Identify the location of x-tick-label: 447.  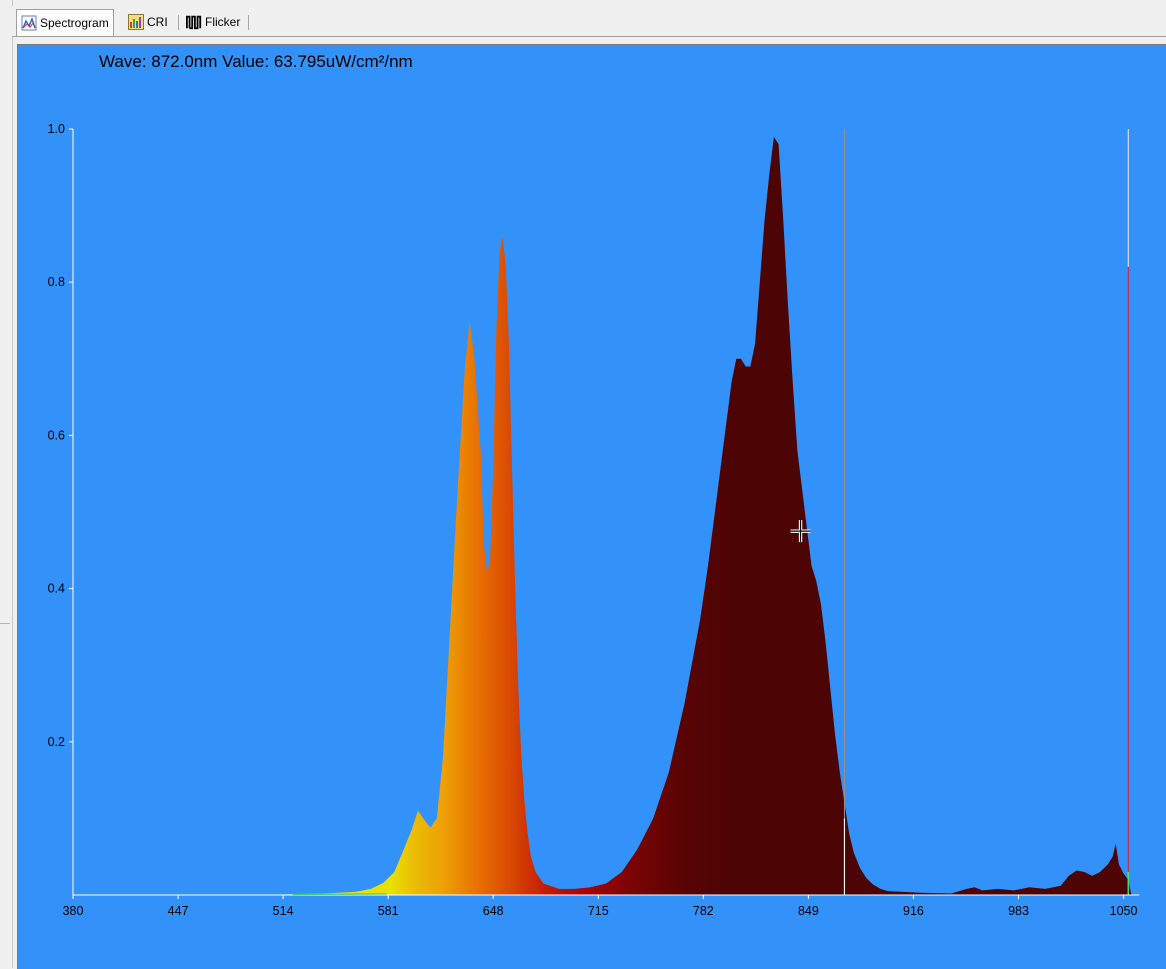
(178, 911).